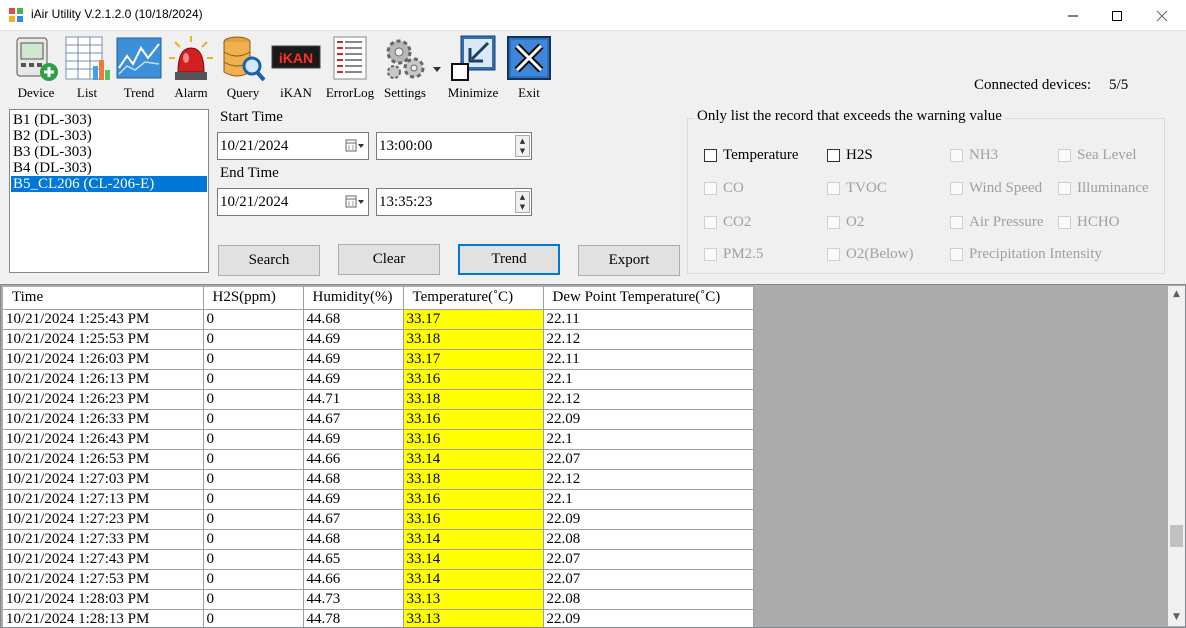  Describe the element at coordinates (378, 359) in the screenshot. I see `table-row: 10/21/2024 1:26:03 PM 0 44.69 33.17 22.11` at that location.